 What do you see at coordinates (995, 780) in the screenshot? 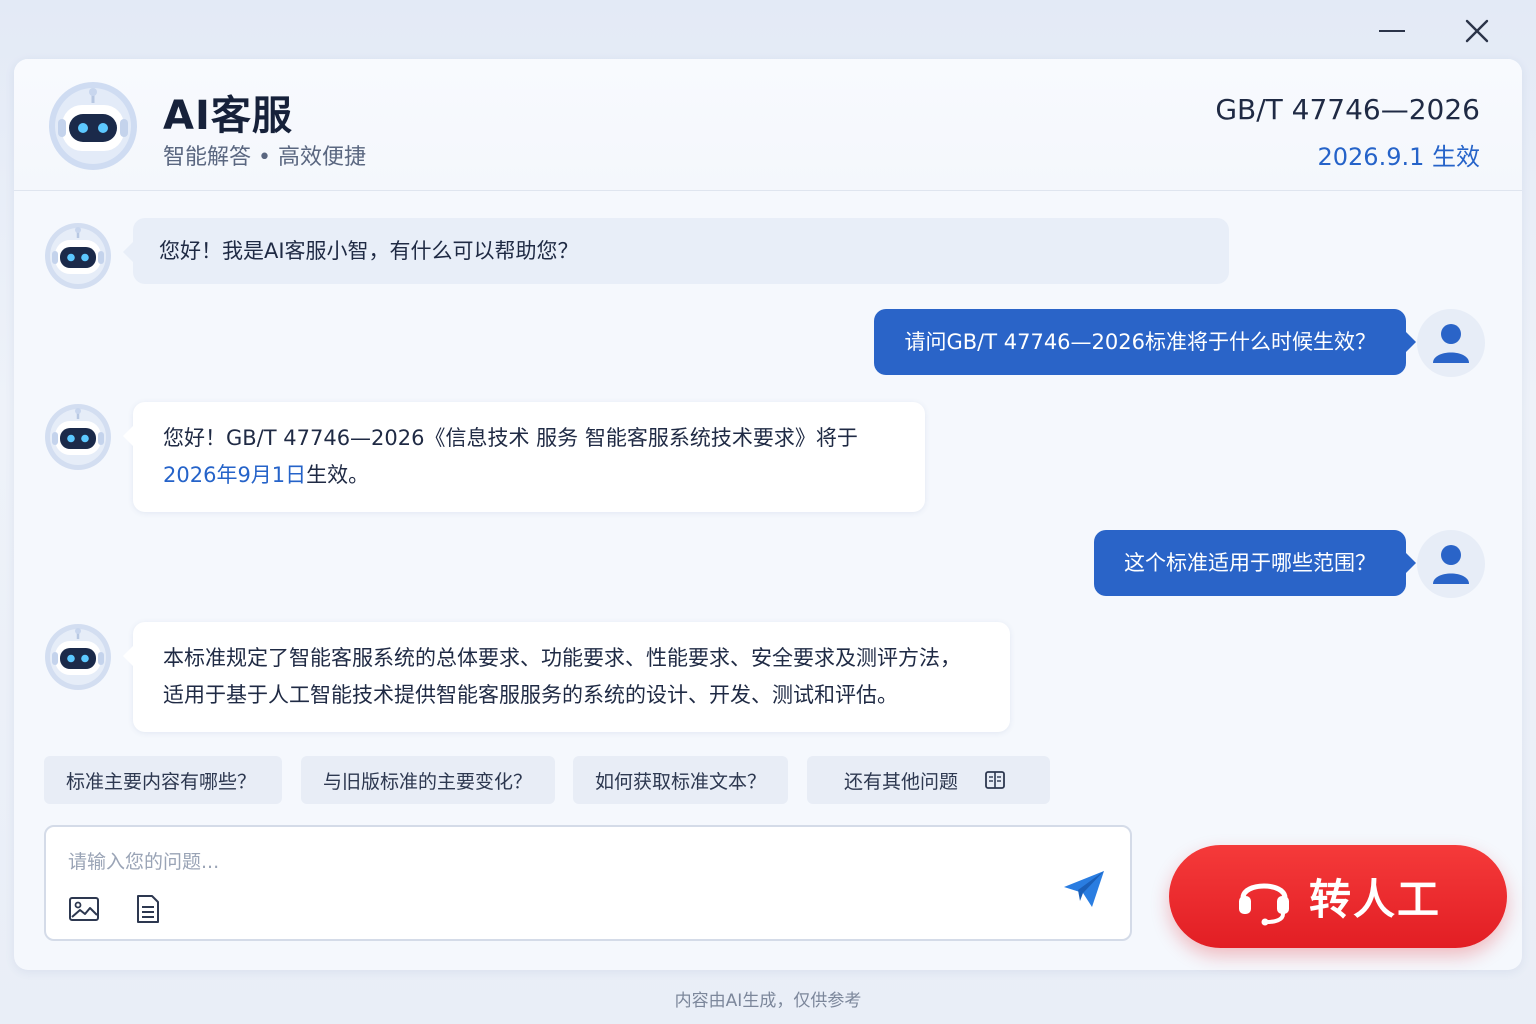
I see `question-book-icon` at bounding box center [995, 780].